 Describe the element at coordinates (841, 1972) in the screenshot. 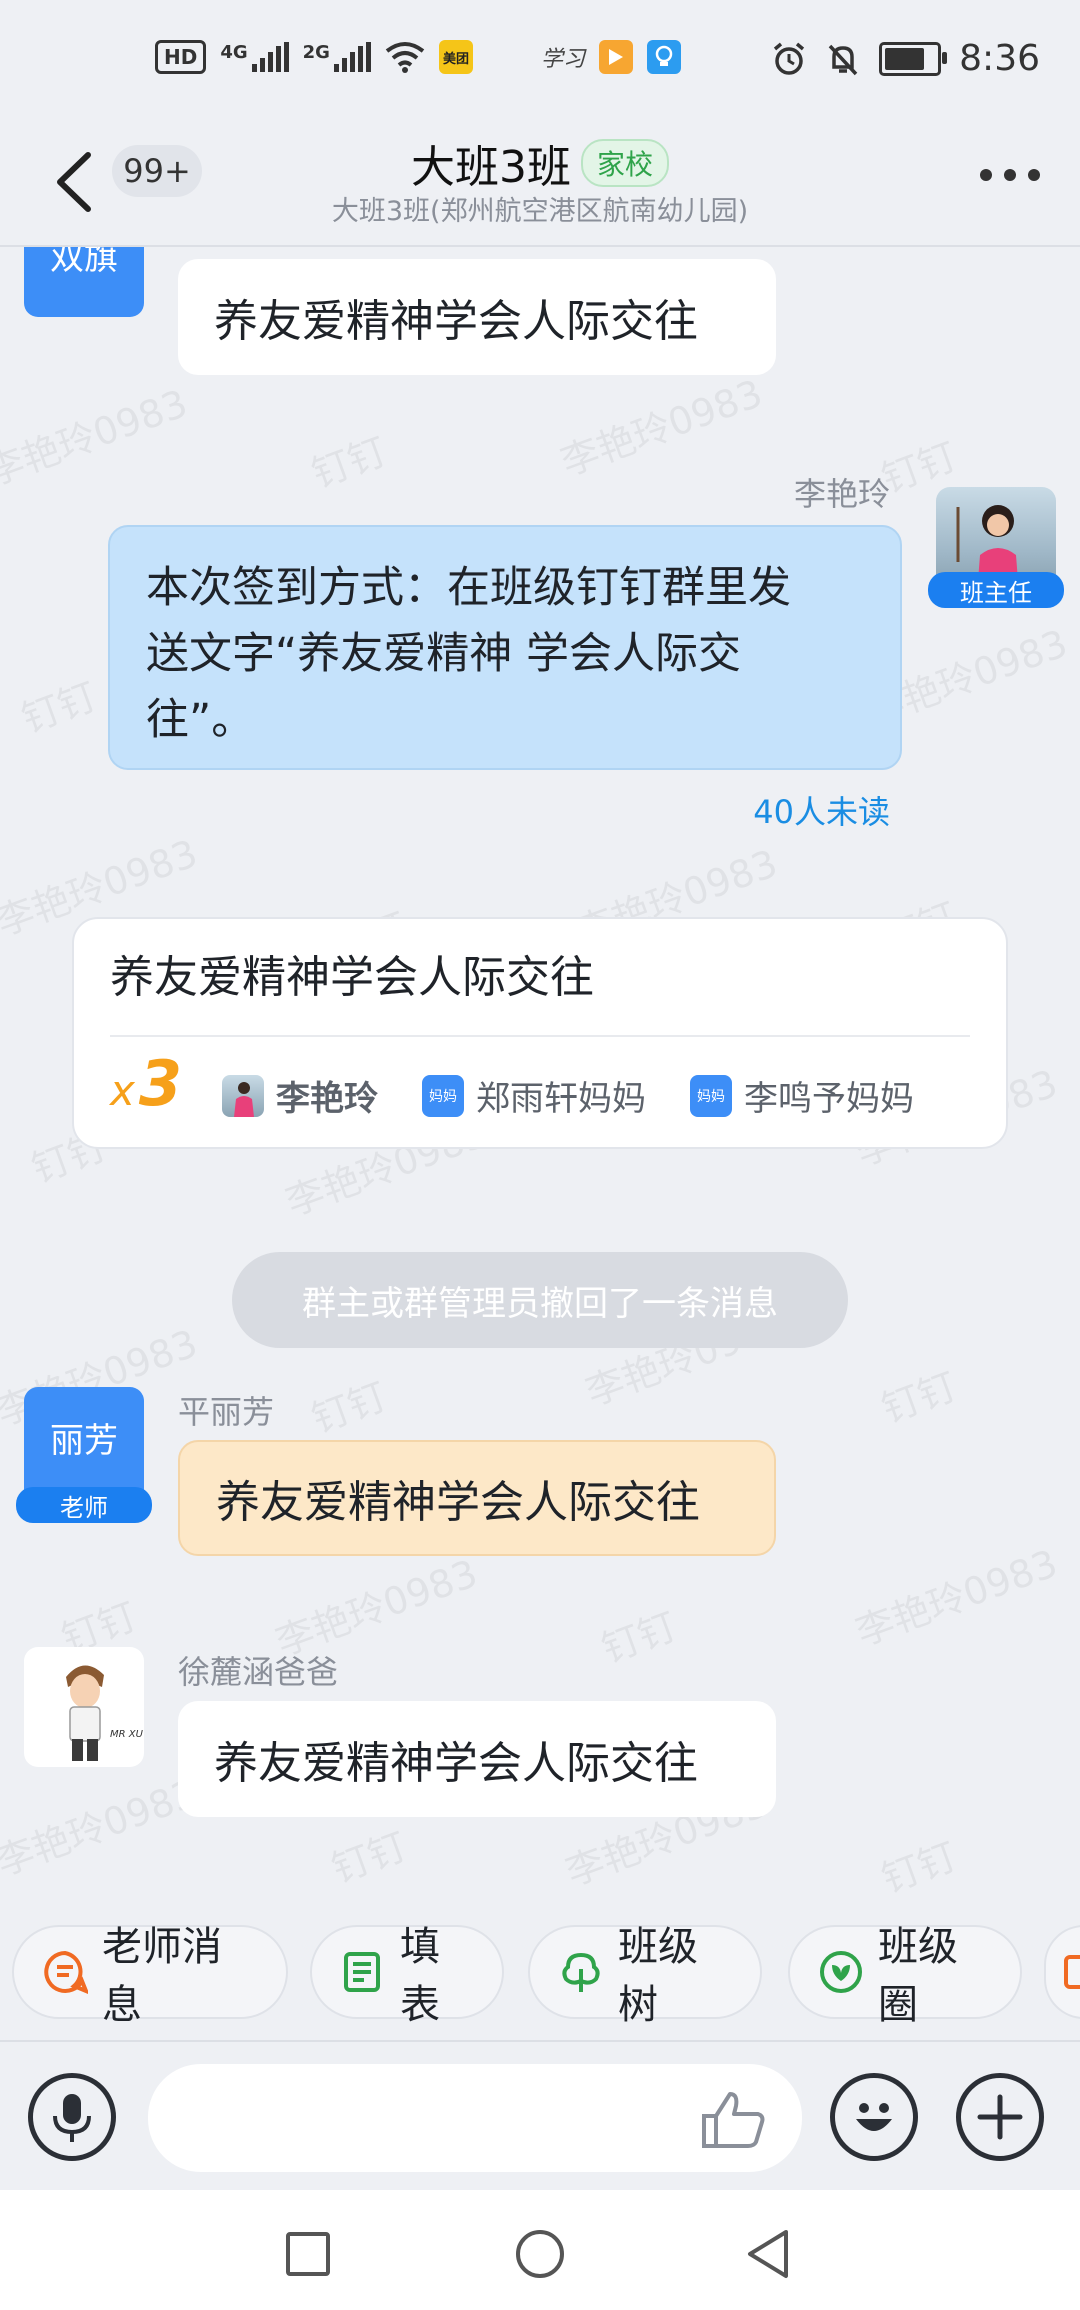

I see `class-circle-icon` at that location.